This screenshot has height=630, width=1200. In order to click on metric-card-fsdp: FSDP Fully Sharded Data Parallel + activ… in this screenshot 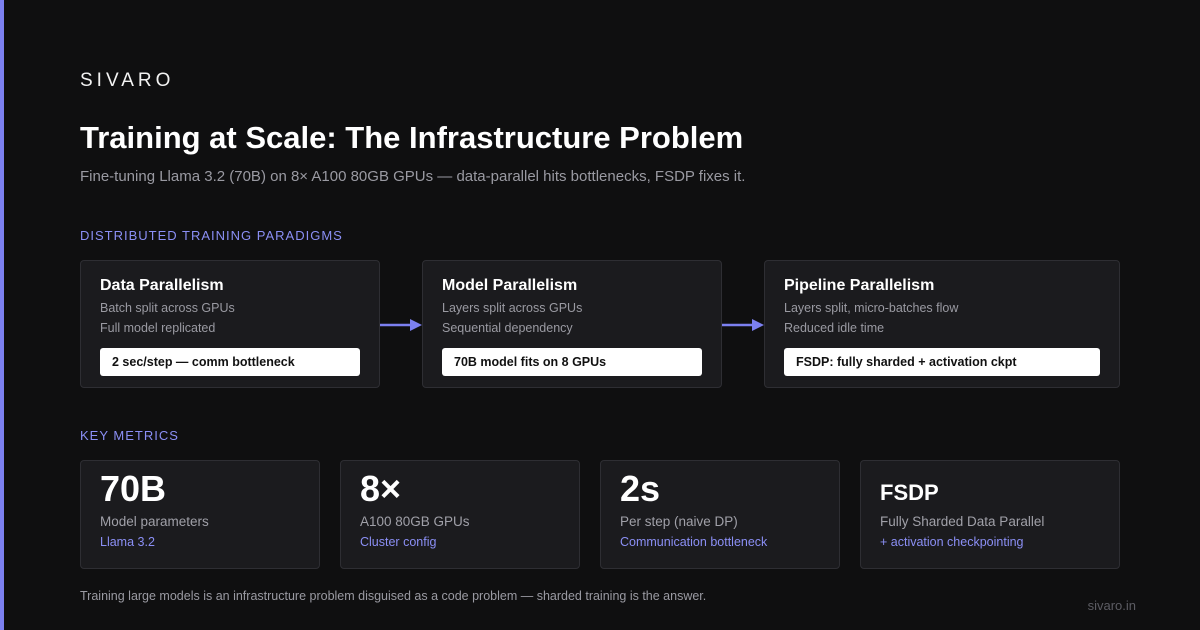, I will do `click(990, 514)`.